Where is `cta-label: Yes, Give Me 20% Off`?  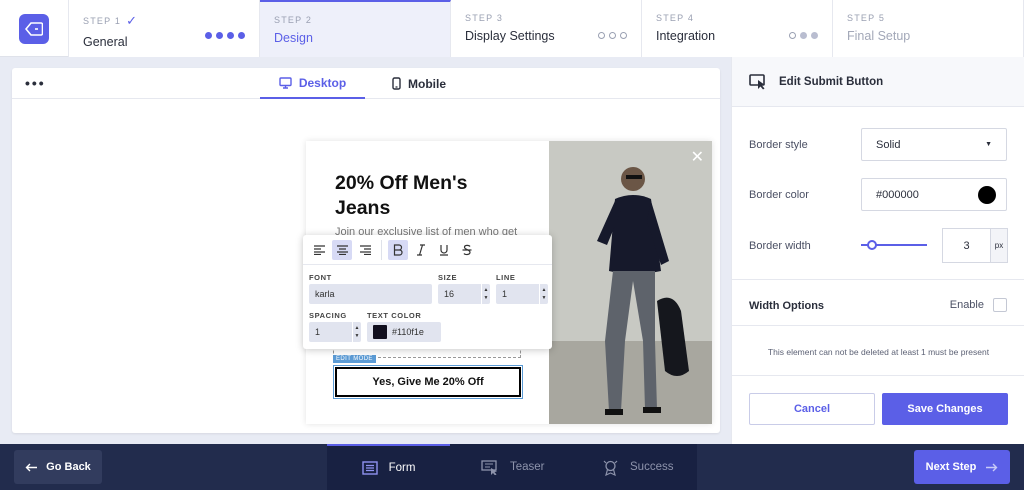
cta-label: Yes, Give Me 20% Off is located at coordinates (428, 382).